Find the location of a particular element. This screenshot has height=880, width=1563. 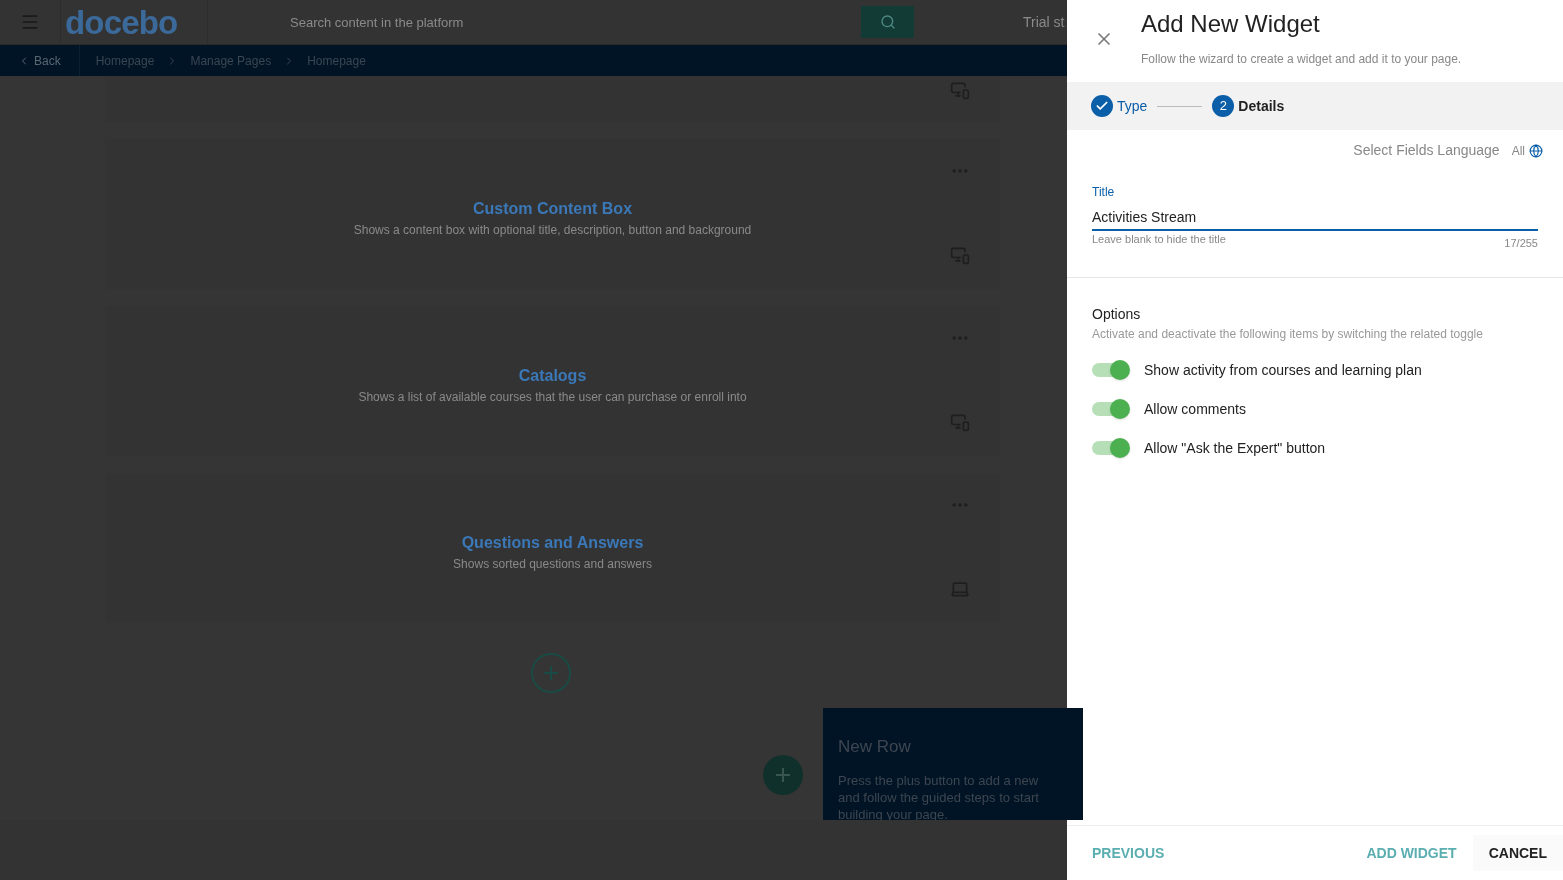

widget-title: Custom Content Box is located at coordinates (552, 209).